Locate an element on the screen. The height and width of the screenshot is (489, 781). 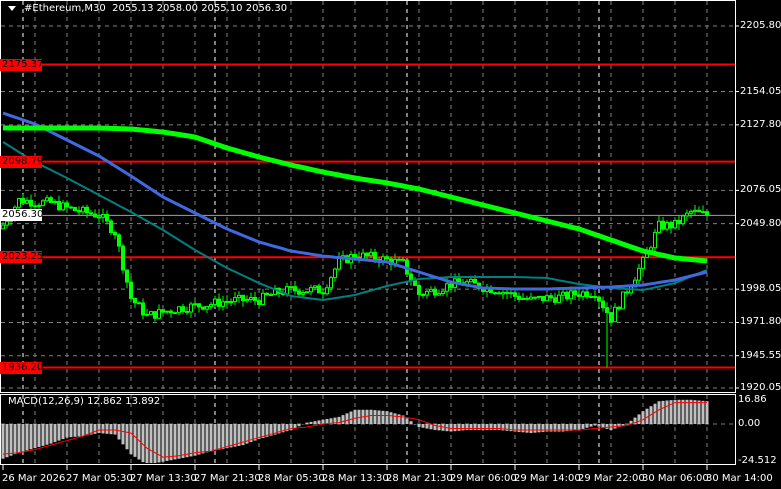
price-axis-label: 2205.80 is located at coordinates (760, 25).